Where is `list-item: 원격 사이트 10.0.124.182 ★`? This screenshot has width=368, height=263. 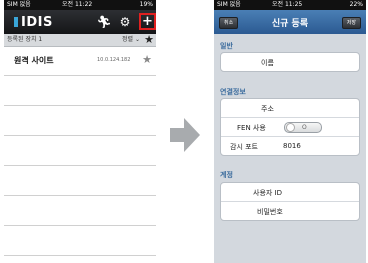 list-item: 원격 사이트 10.0.124.182 ★ is located at coordinates (80, 61).